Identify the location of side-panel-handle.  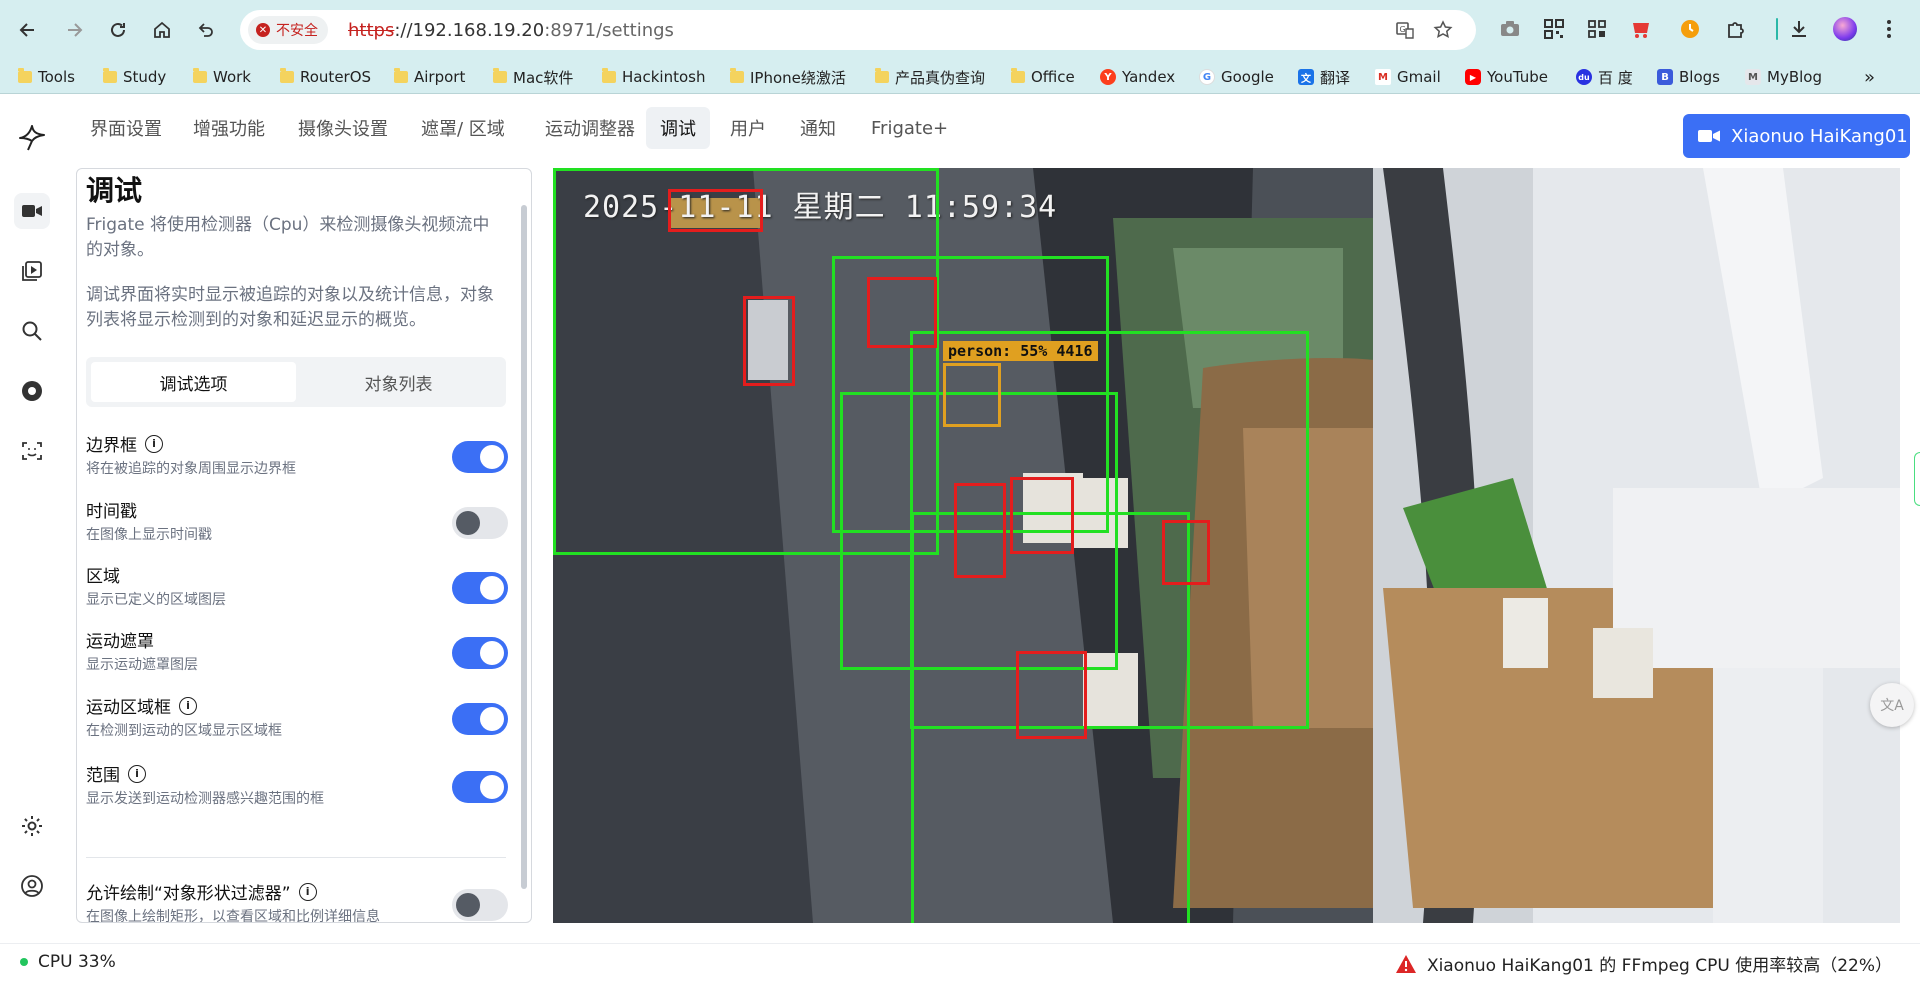
(1917, 479).